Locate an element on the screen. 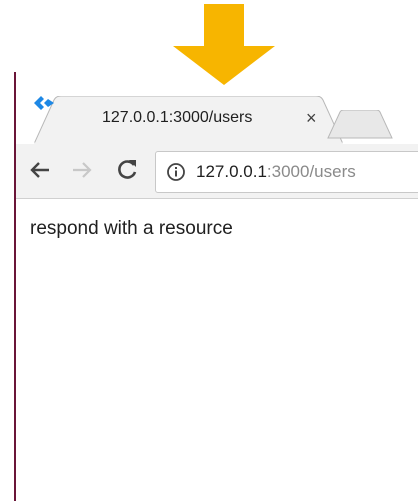  down-arrow-icon is located at coordinates (224, 44).